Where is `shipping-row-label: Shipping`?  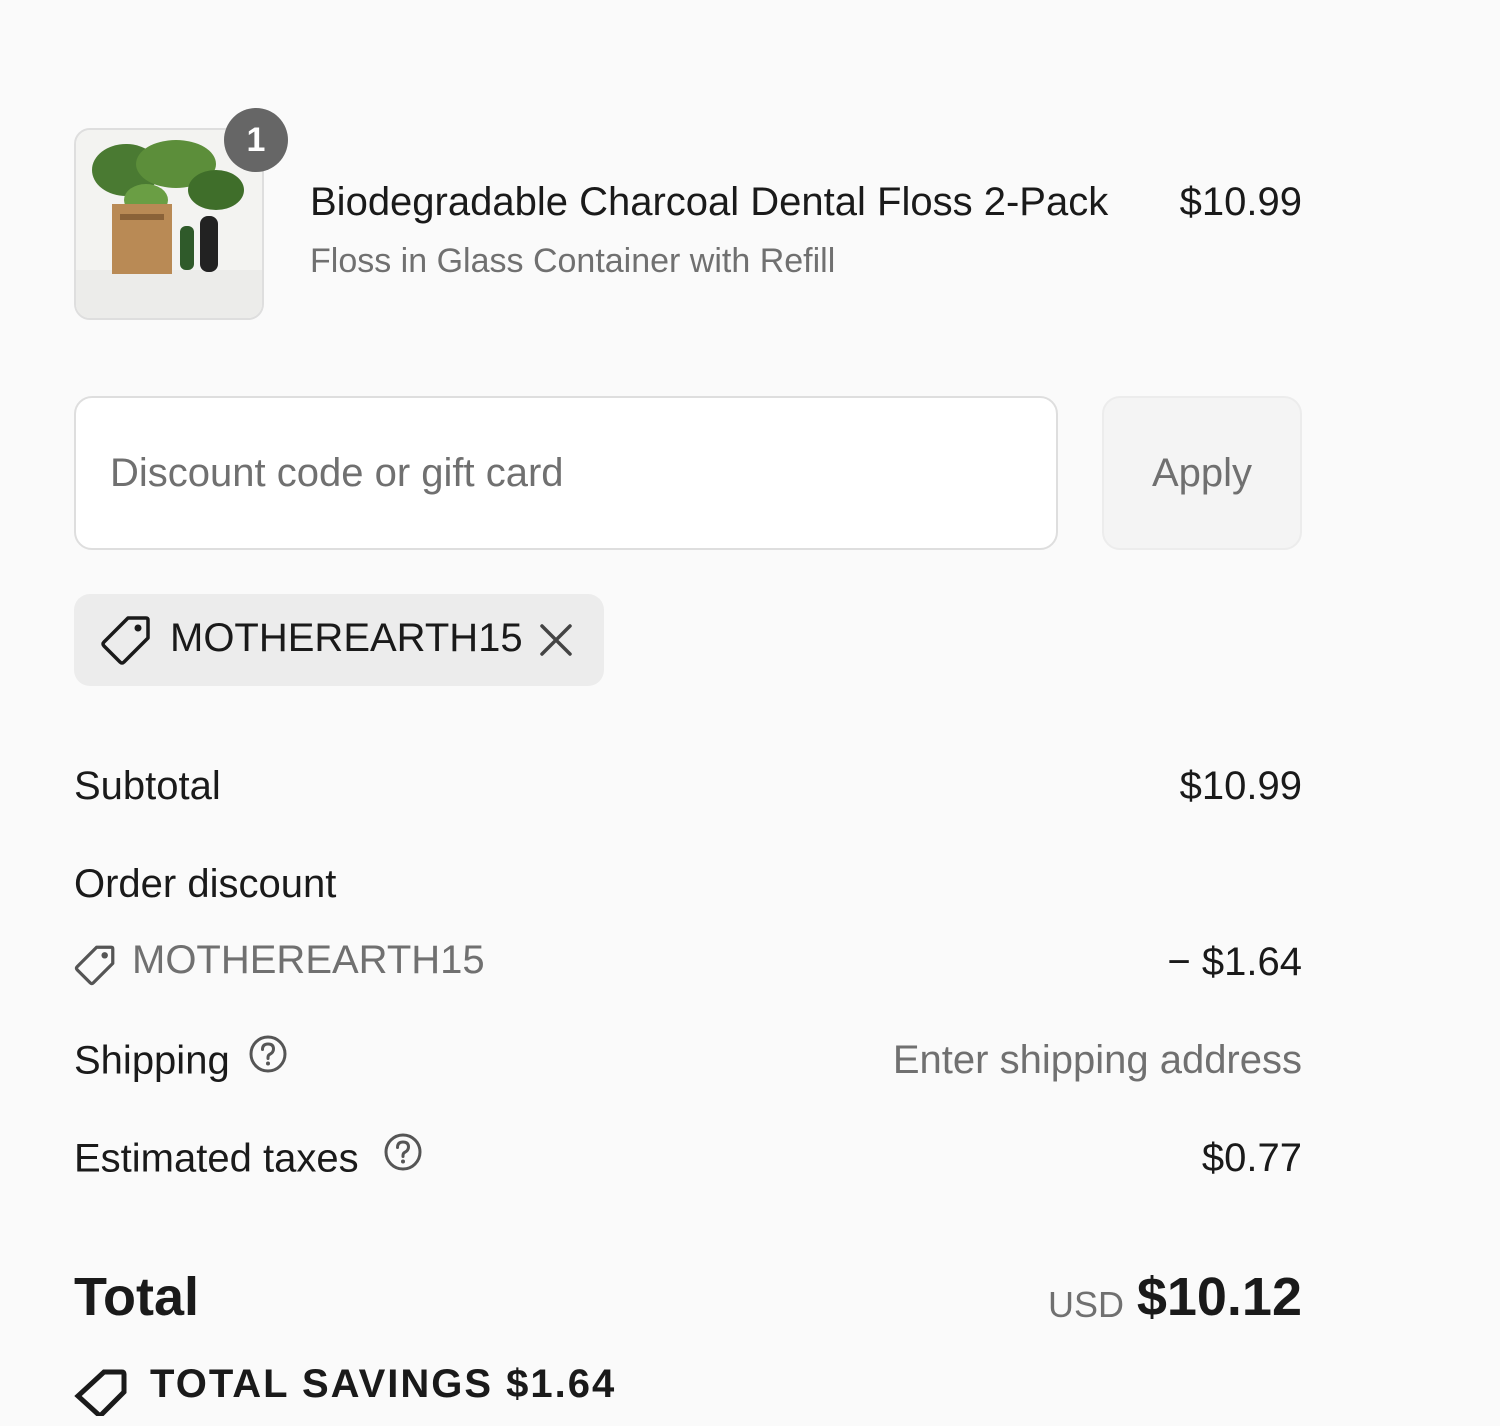
shipping-row-label: Shipping is located at coordinates (181, 1061).